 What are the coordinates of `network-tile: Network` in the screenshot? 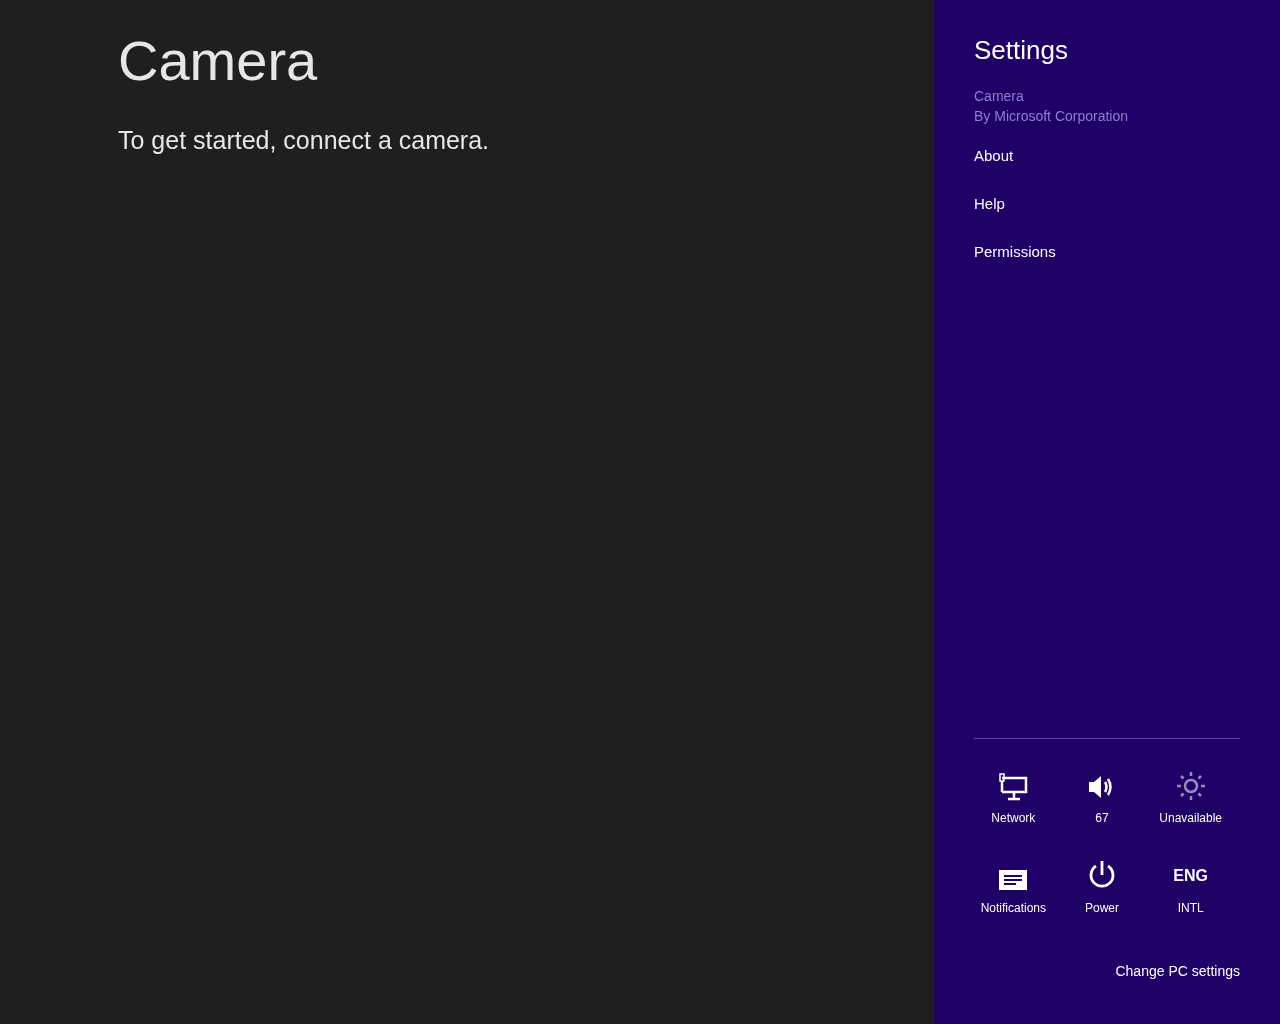 It's located at (1013, 797).